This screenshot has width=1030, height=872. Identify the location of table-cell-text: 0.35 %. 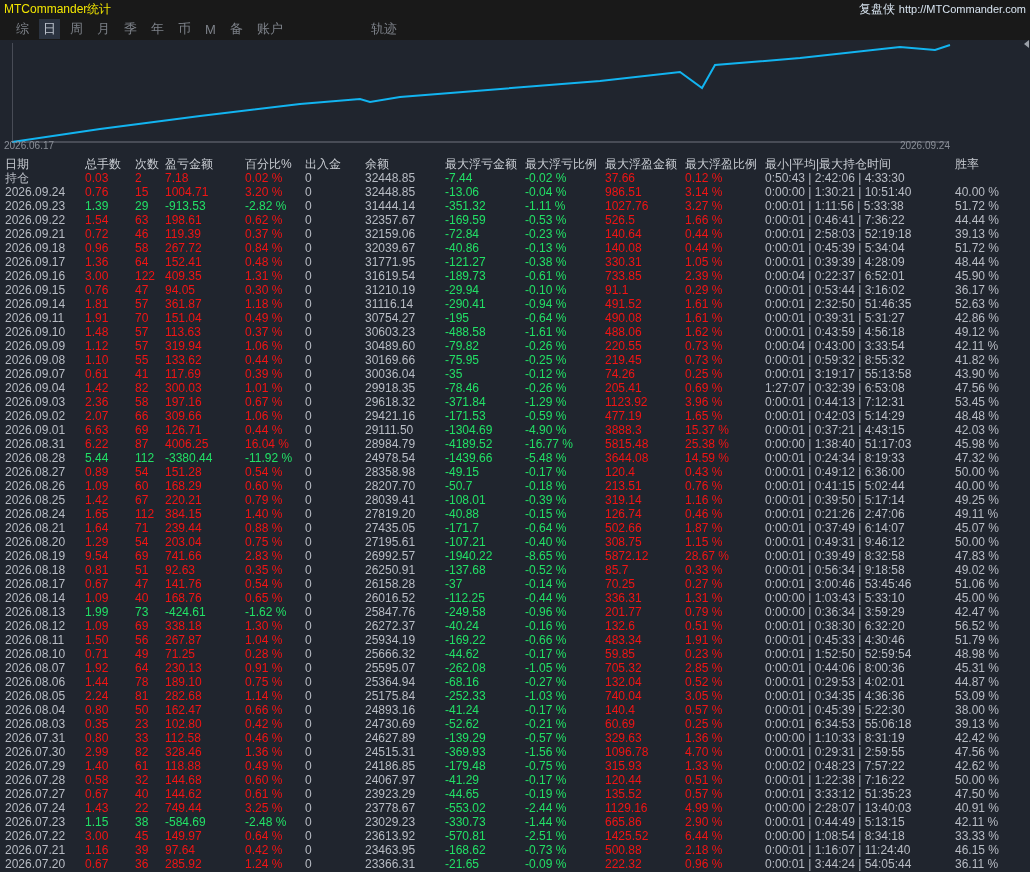
(264, 570).